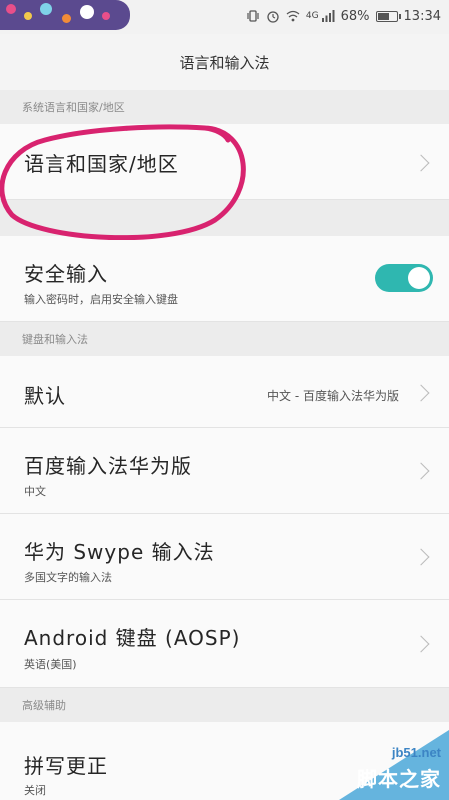  Describe the element at coordinates (68, 577) in the screenshot. I see `keyboard-sub: 多国文字的输入法` at that location.